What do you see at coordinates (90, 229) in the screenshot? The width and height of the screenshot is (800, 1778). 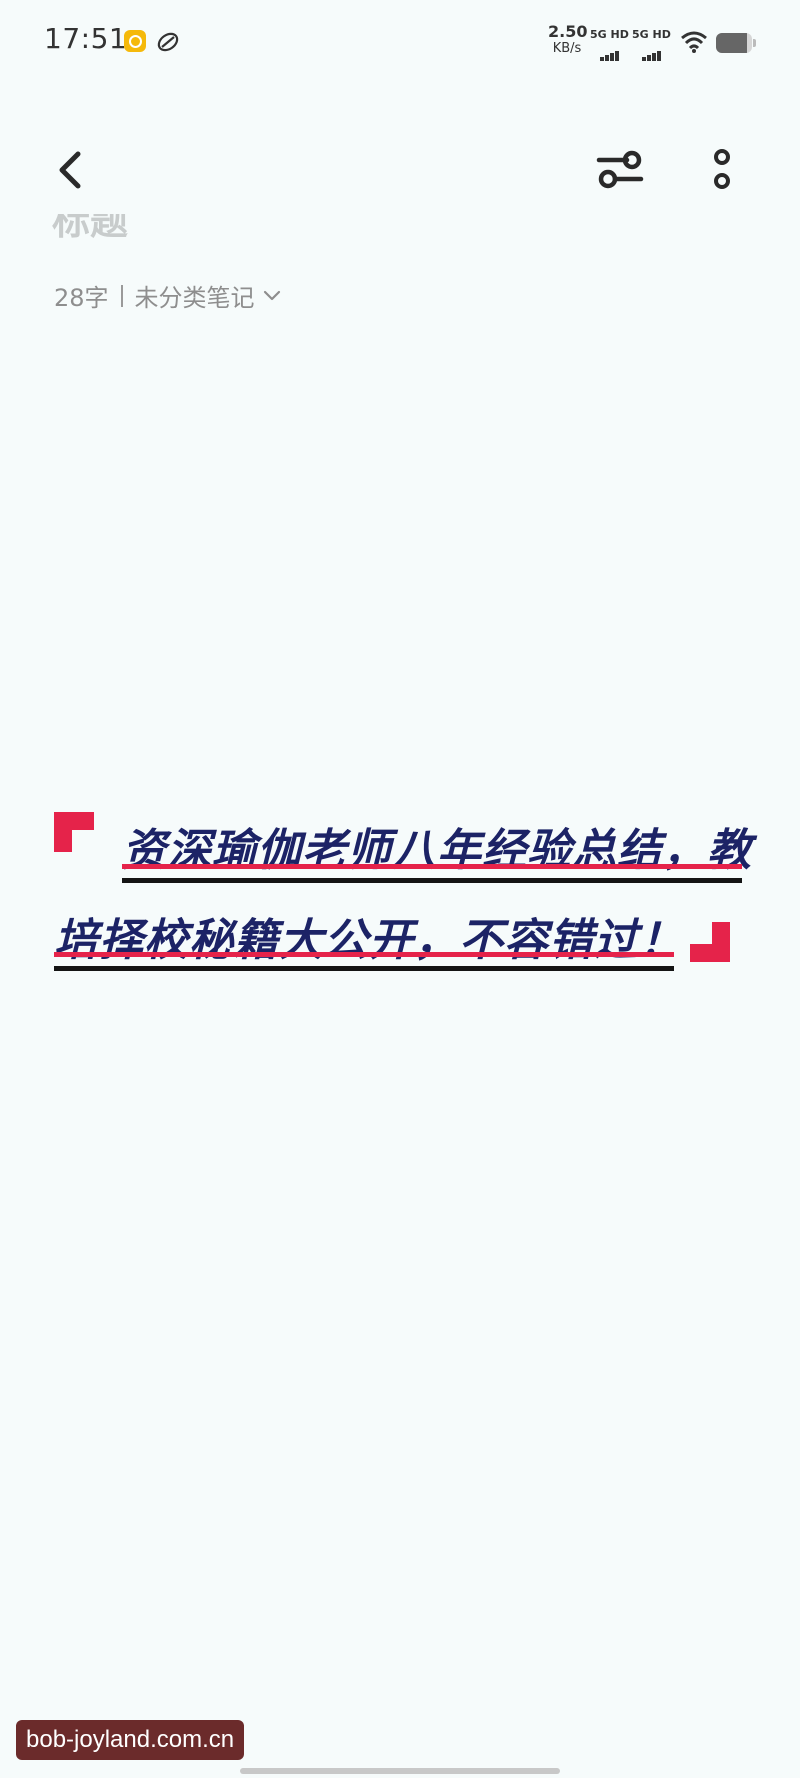 I see `note-title: 标题` at bounding box center [90, 229].